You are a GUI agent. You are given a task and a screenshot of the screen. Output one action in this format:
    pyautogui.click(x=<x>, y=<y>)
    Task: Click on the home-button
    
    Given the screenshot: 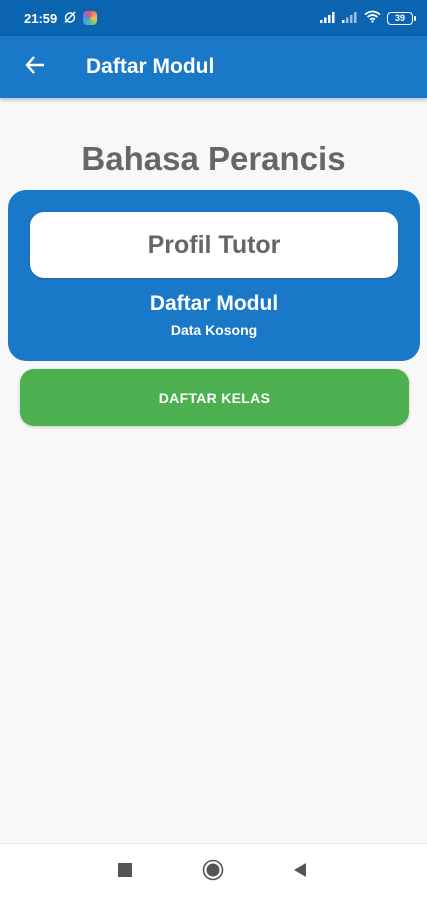 What is the action you would take?
    pyautogui.click(x=213, y=872)
    